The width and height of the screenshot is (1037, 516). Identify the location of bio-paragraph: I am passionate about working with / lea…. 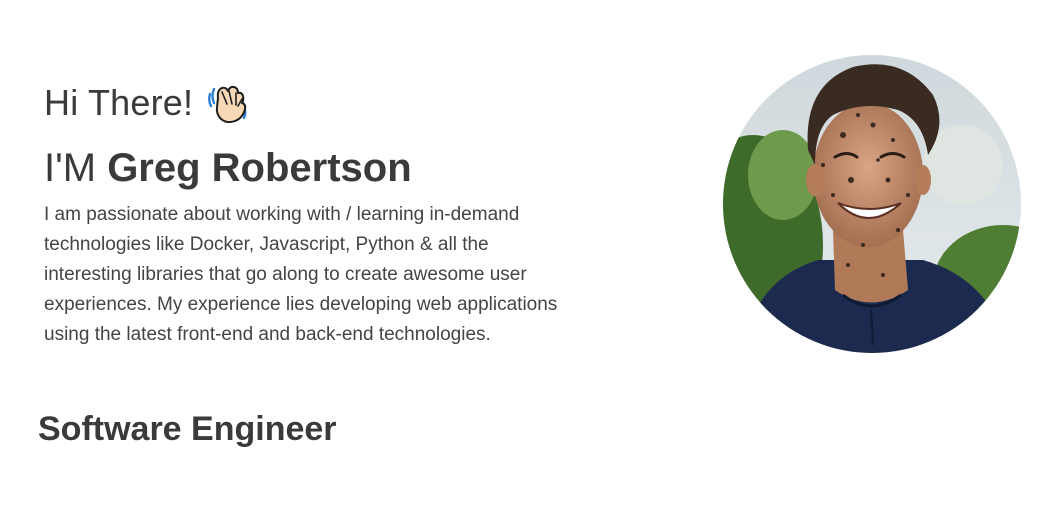
(301, 274).